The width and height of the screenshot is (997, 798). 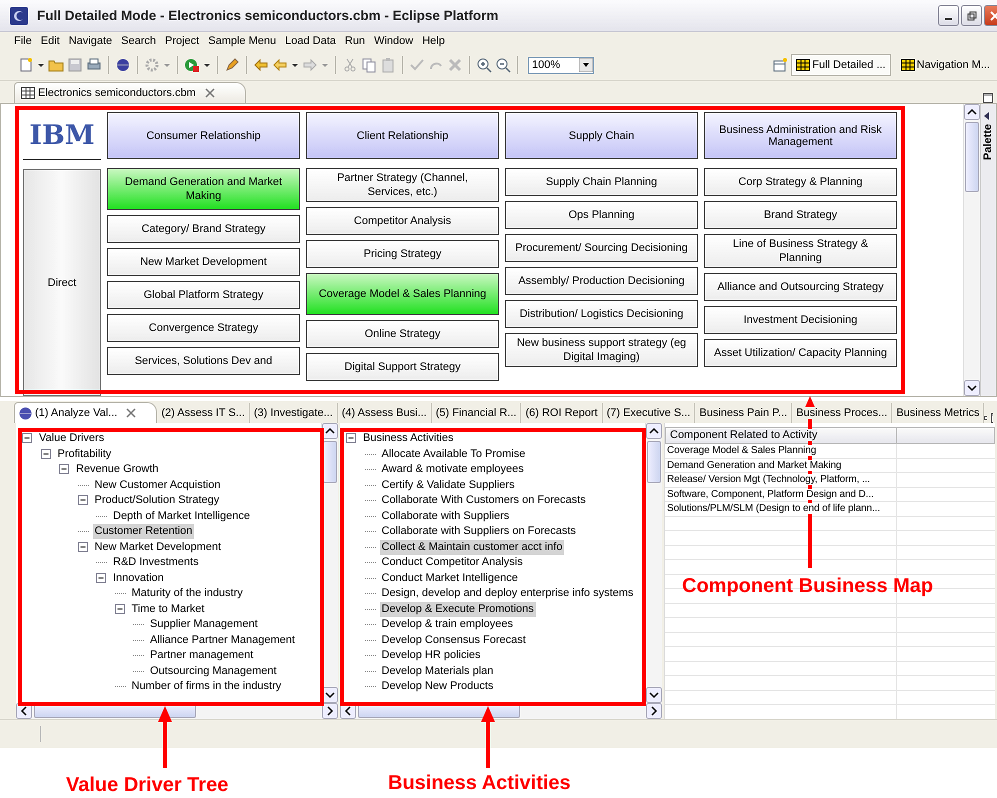 I want to click on tree-item: Certify & Validate Suppliers, so click(x=448, y=485).